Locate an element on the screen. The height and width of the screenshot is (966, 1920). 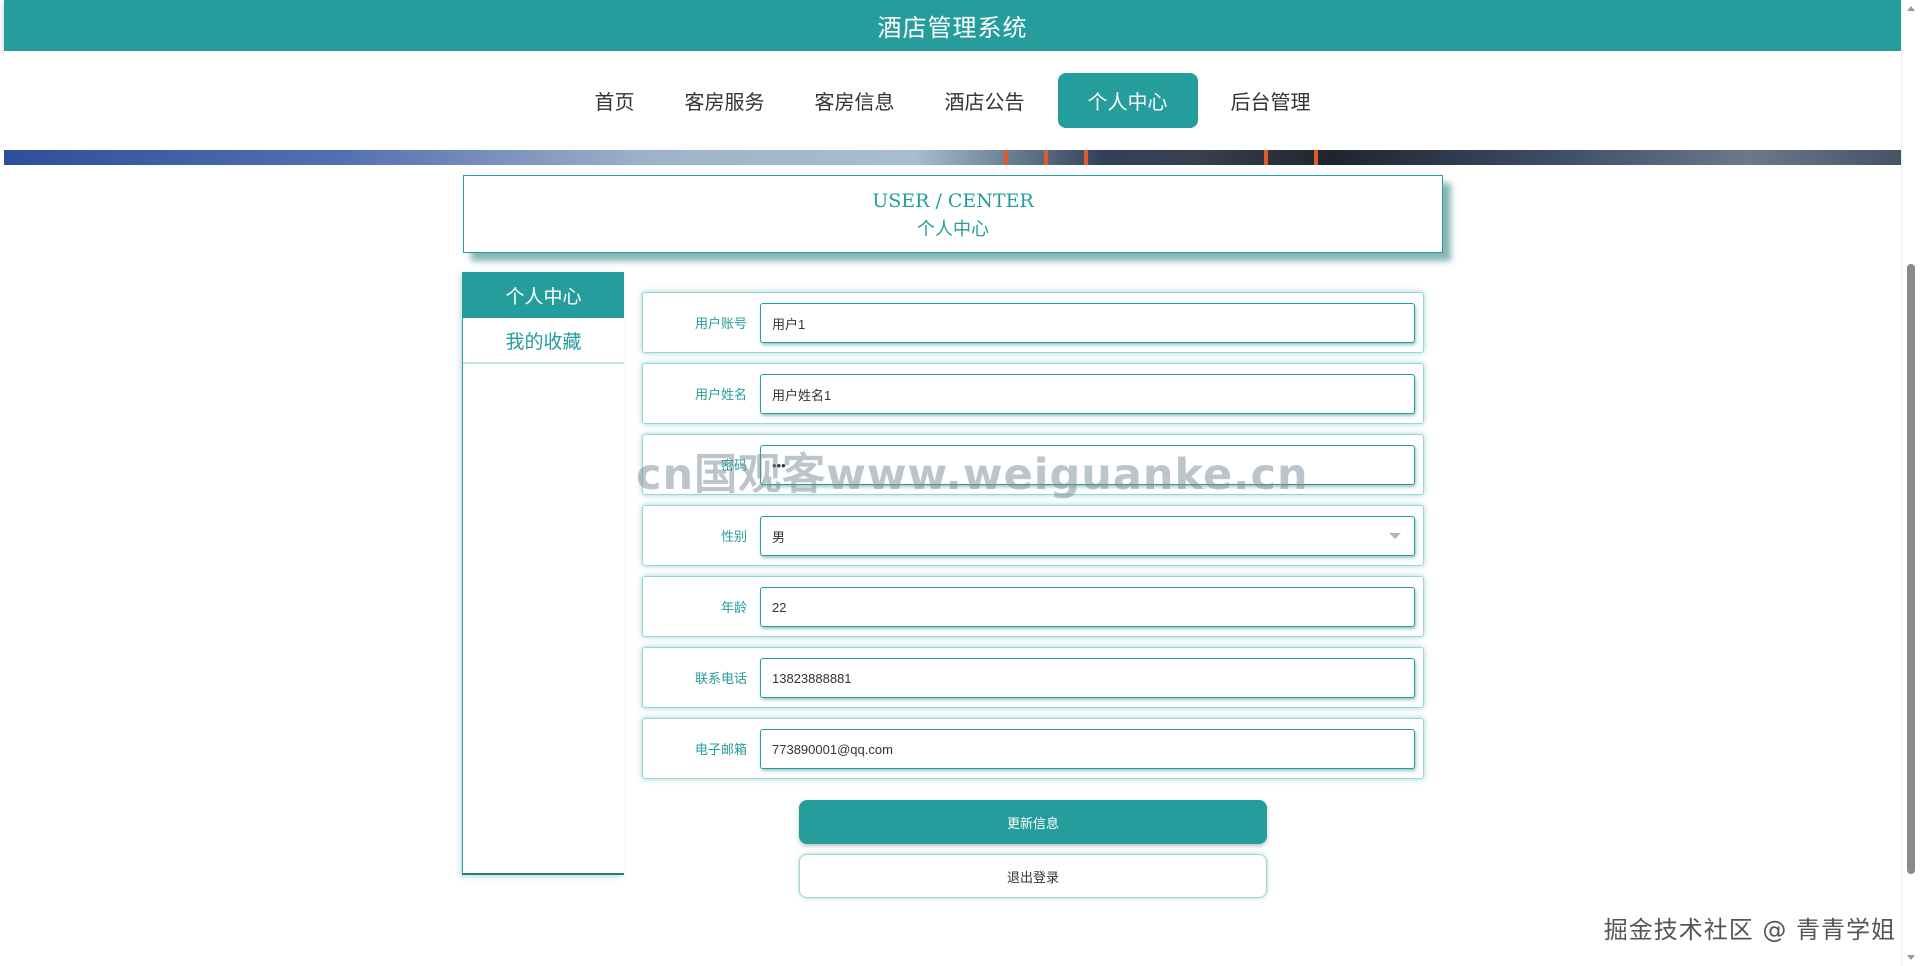
gender-select: 男 is located at coordinates (1087, 536).